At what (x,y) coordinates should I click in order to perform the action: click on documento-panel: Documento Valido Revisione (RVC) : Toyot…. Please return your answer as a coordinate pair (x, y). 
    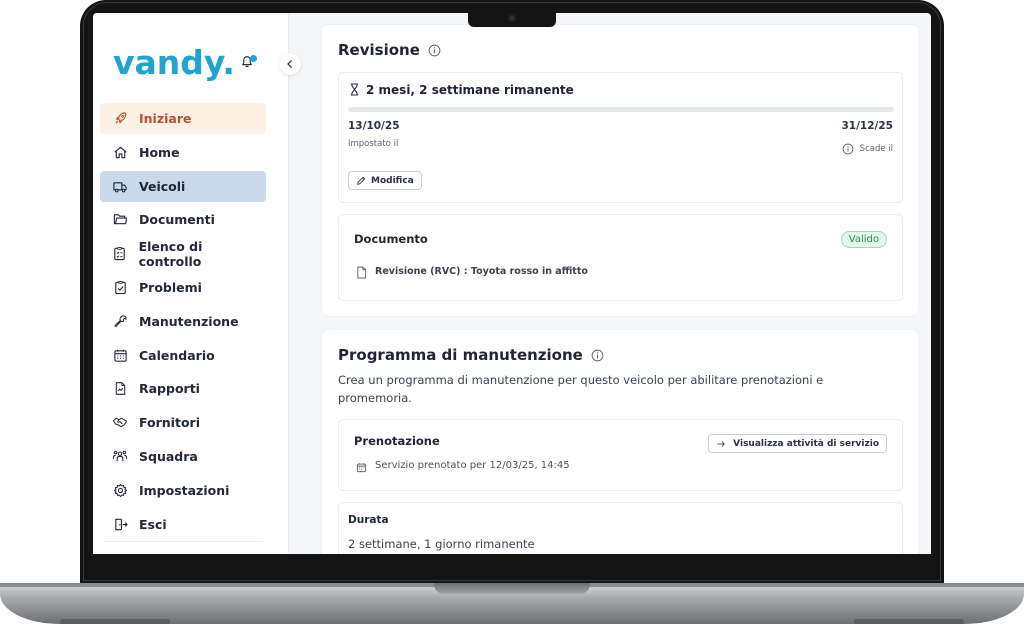
    Looking at the image, I should click on (620, 257).